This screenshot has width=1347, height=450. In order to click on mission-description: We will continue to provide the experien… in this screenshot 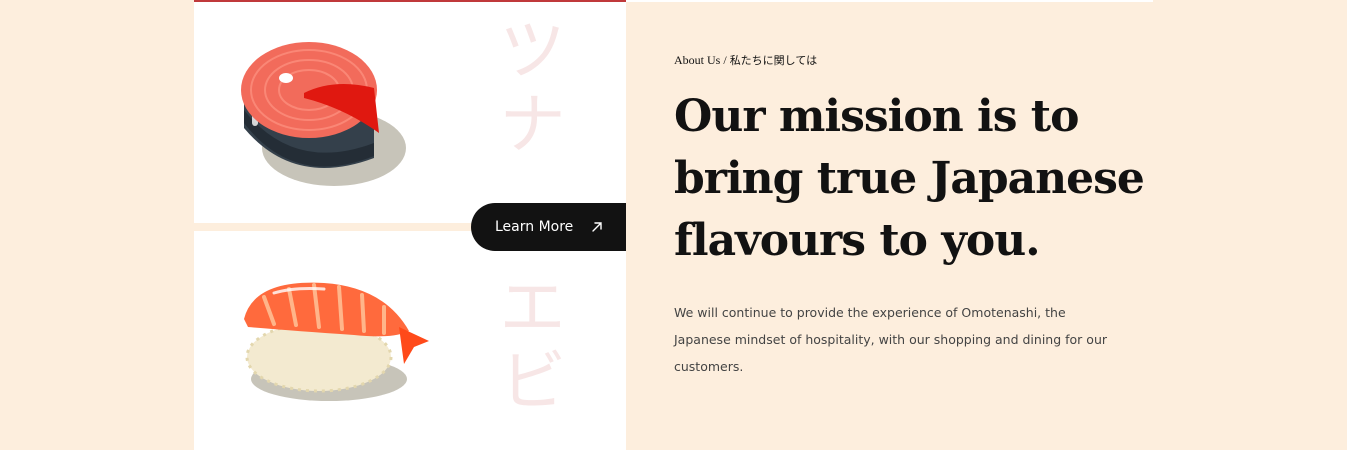, I will do `click(891, 339)`.